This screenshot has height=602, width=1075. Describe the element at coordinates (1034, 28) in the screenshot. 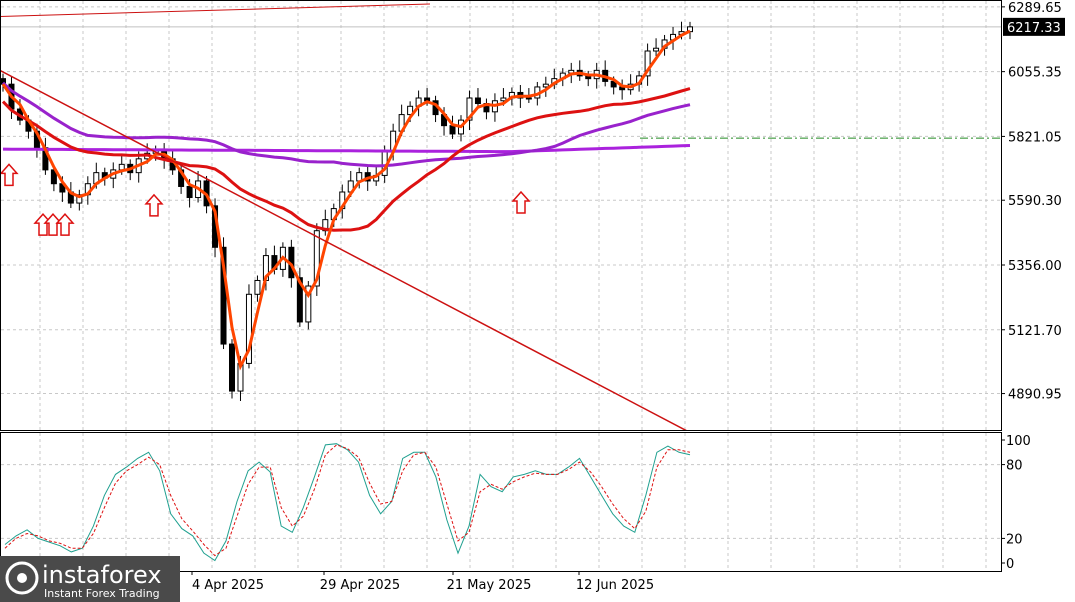

I see `current-price-label: 6217.33` at that location.